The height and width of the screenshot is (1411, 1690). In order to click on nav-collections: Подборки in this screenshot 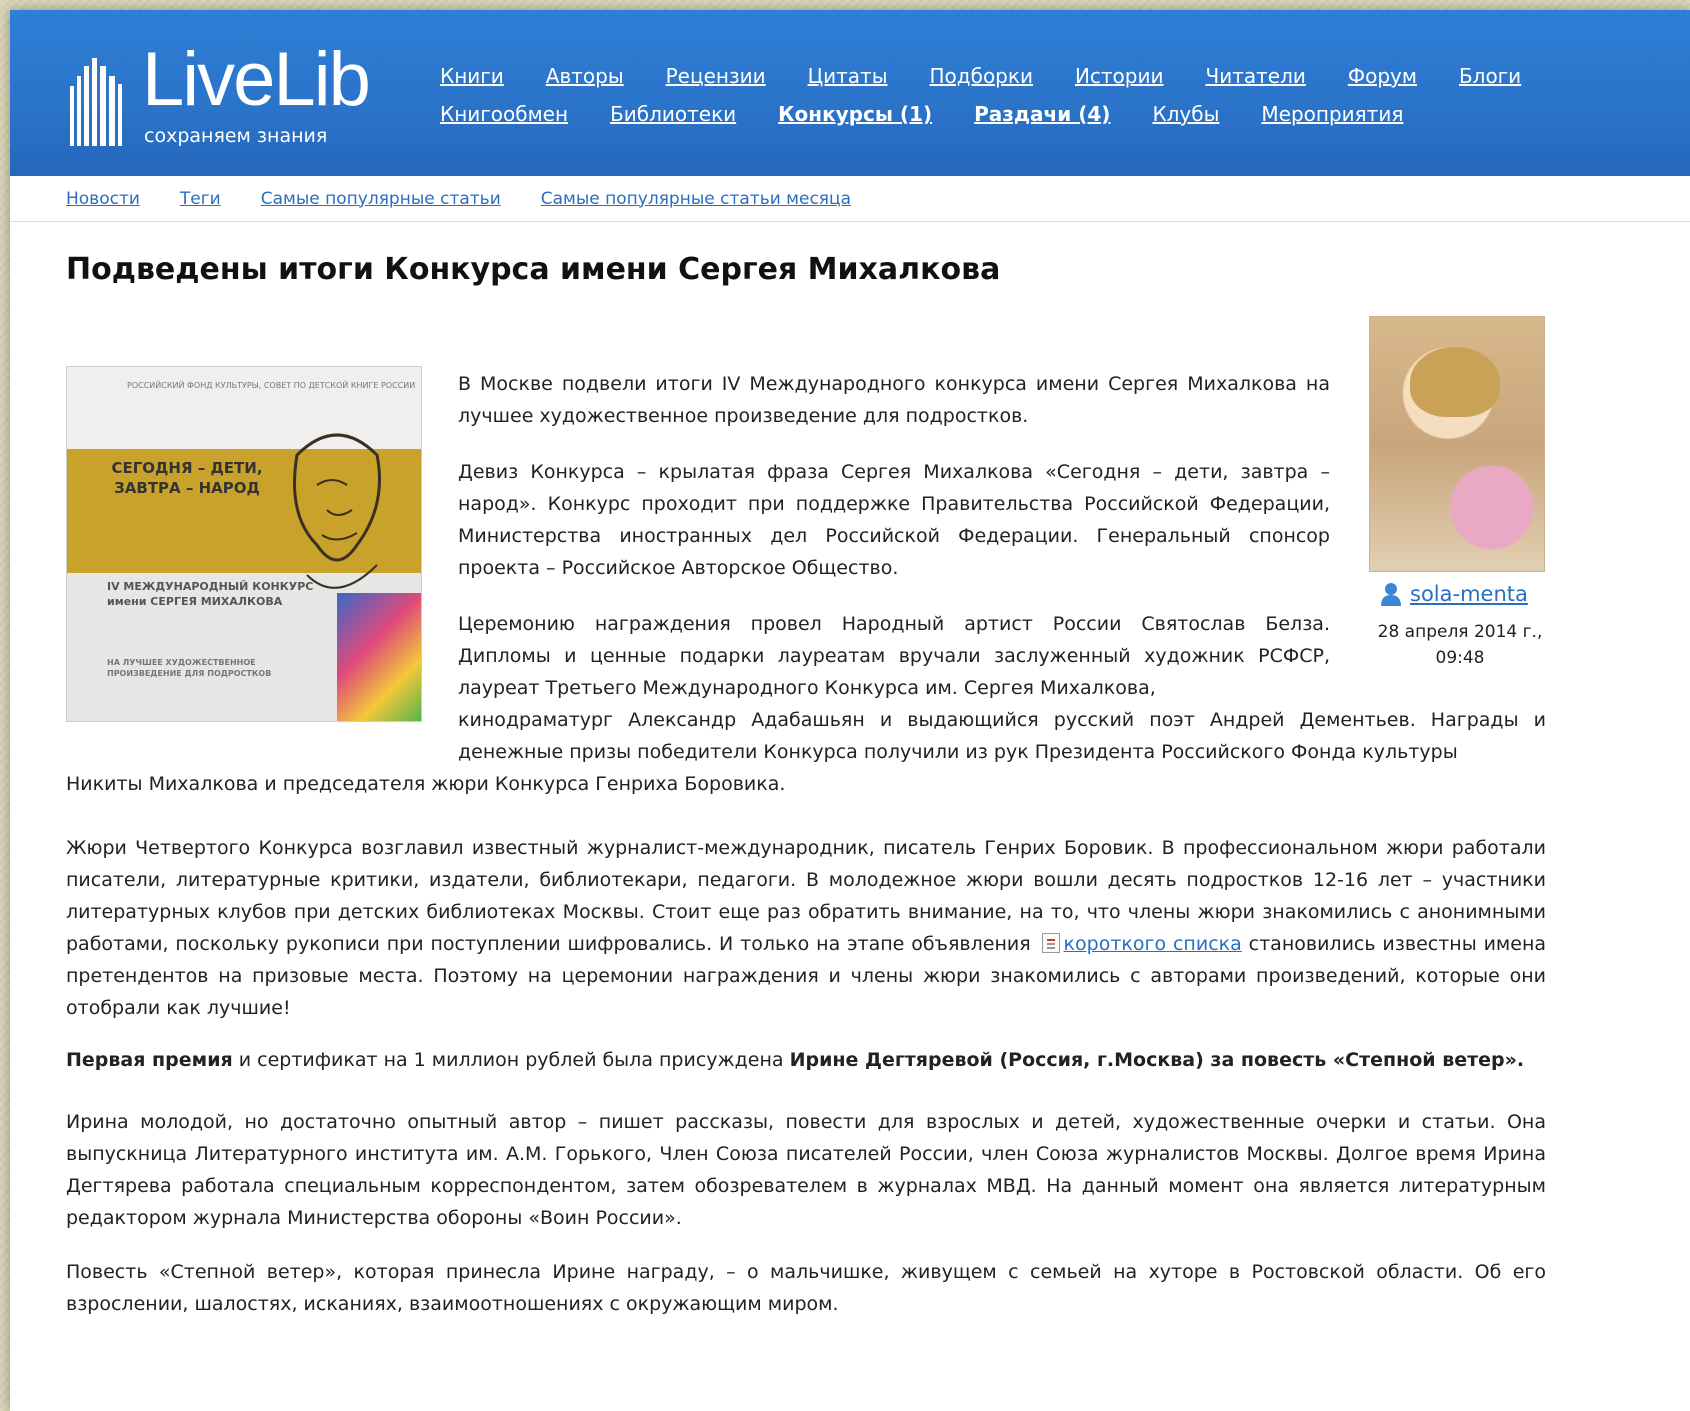, I will do `click(981, 76)`.